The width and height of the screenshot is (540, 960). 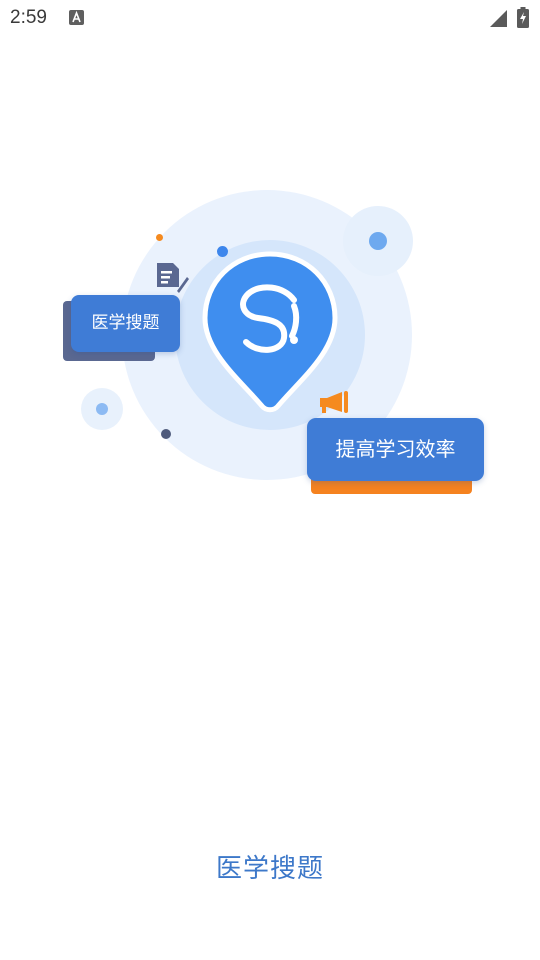 What do you see at coordinates (269, 869) in the screenshot?
I see `app-name: 医学搜题` at bounding box center [269, 869].